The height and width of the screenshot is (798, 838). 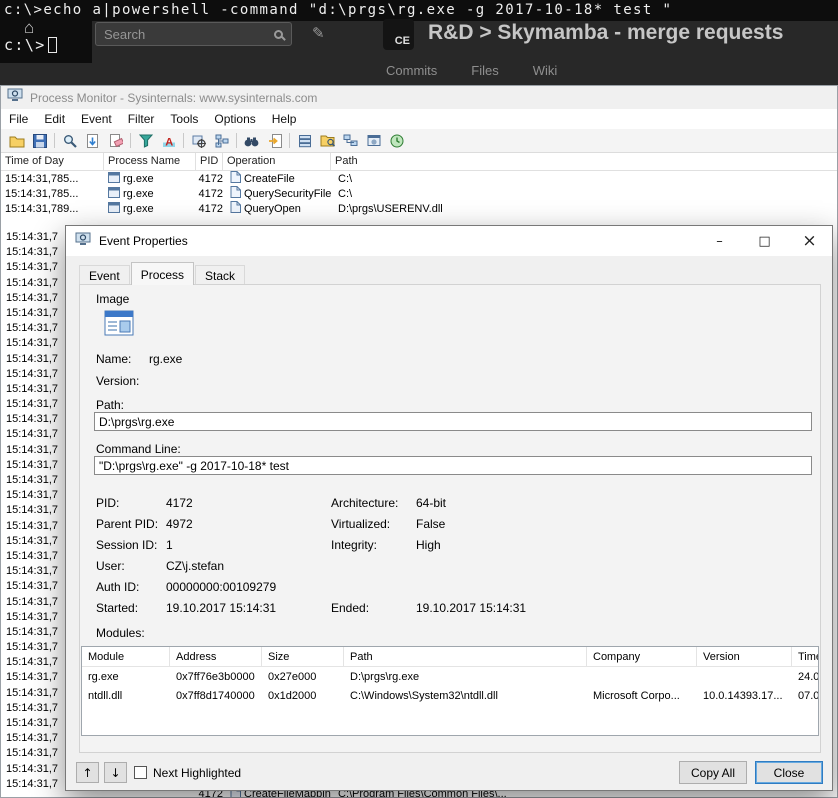 What do you see at coordinates (209, 161) in the screenshot?
I see `column-pid: PID` at bounding box center [209, 161].